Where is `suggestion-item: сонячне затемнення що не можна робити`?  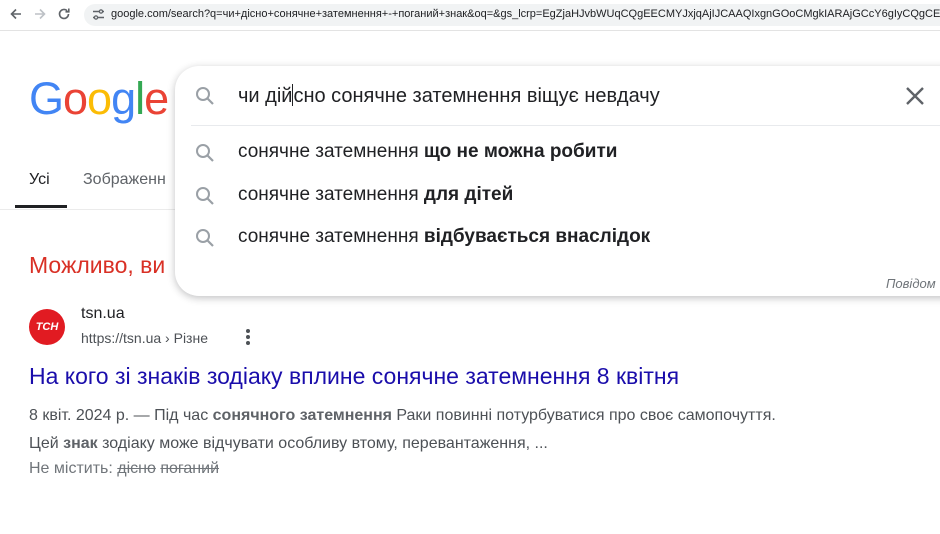 suggestion-item: сонячне затемнення що не можна робити is located at coordinates (557, 153).